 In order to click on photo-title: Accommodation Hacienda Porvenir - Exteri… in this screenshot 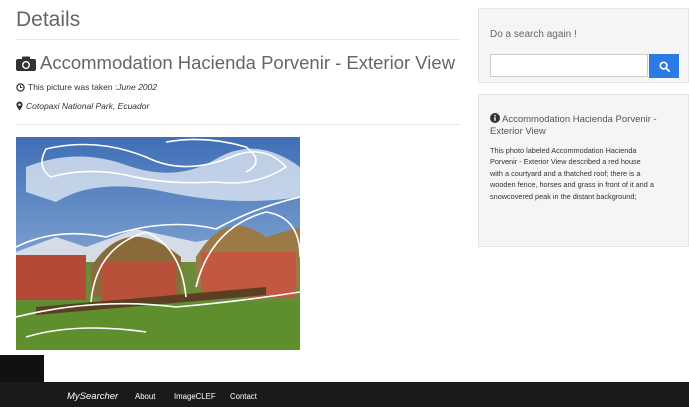, I will do `click(235, 63)`.